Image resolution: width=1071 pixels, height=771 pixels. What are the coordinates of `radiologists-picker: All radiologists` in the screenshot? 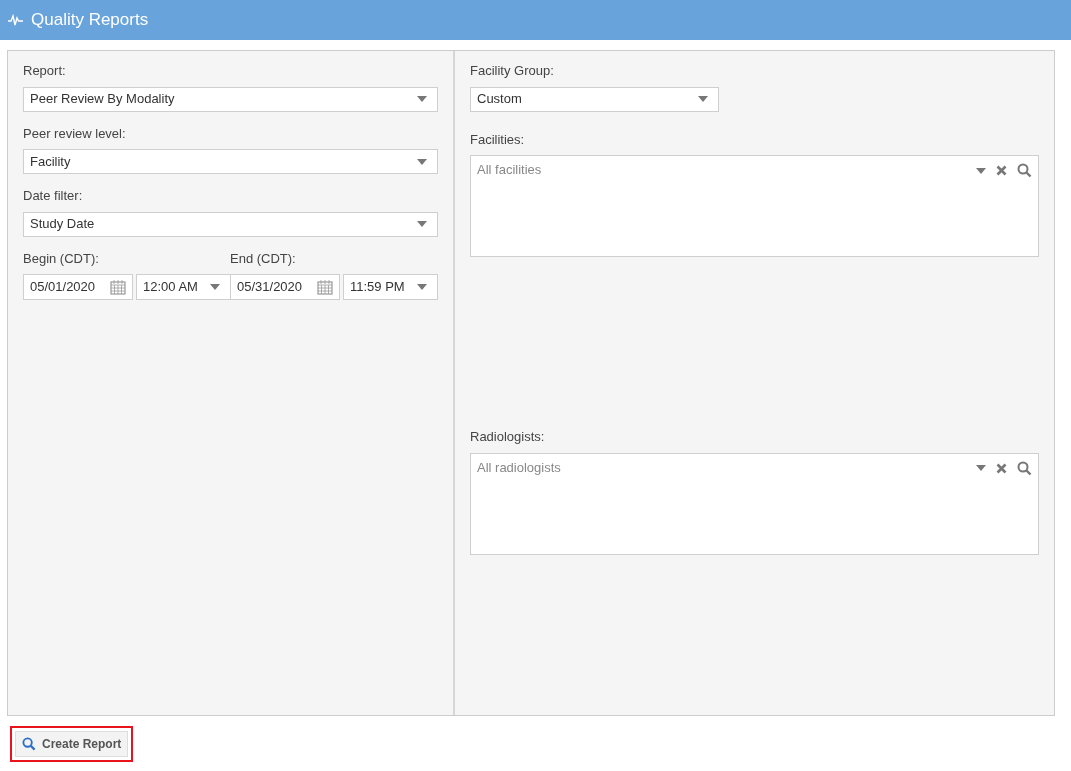 It's located at (754, 503).